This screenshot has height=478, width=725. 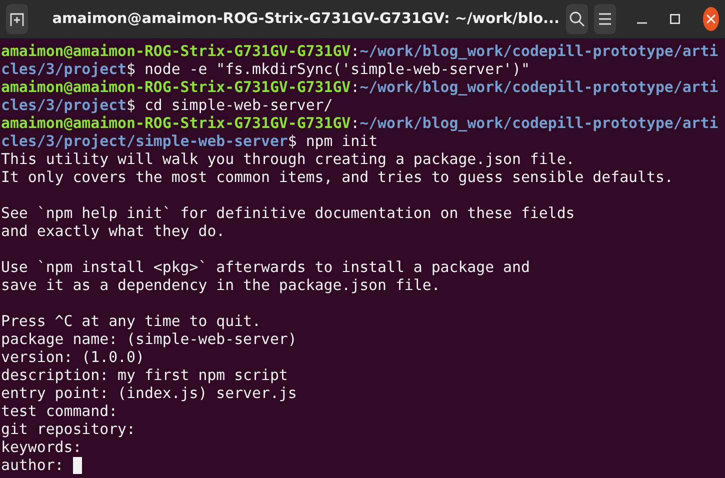 What do you see at coordinates (72, 357) in the screenshot?
I see `terminal-text: version: (1.0.0)` at bounding box center [72, 357].